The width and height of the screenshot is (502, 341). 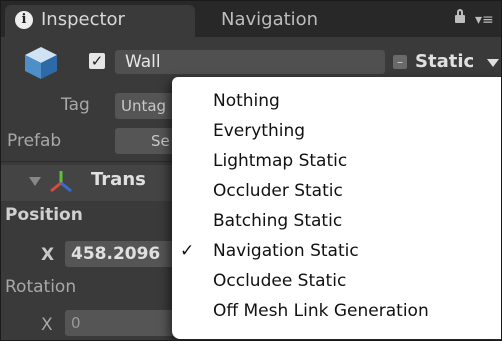 What do you see at coordinates (321, 311) in the screenshot?
I see `menu-item-off-mesh-link-generation: Off Mesh Link Generation` at bounding box center [321, 311].